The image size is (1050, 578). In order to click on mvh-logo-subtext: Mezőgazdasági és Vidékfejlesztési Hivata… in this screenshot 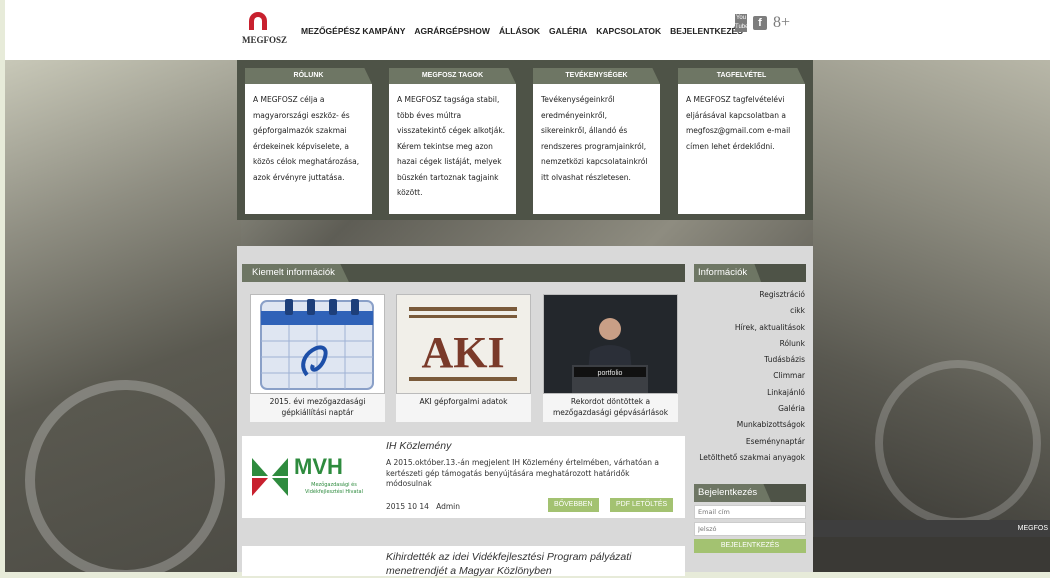, I will do `click(334, 488)`.